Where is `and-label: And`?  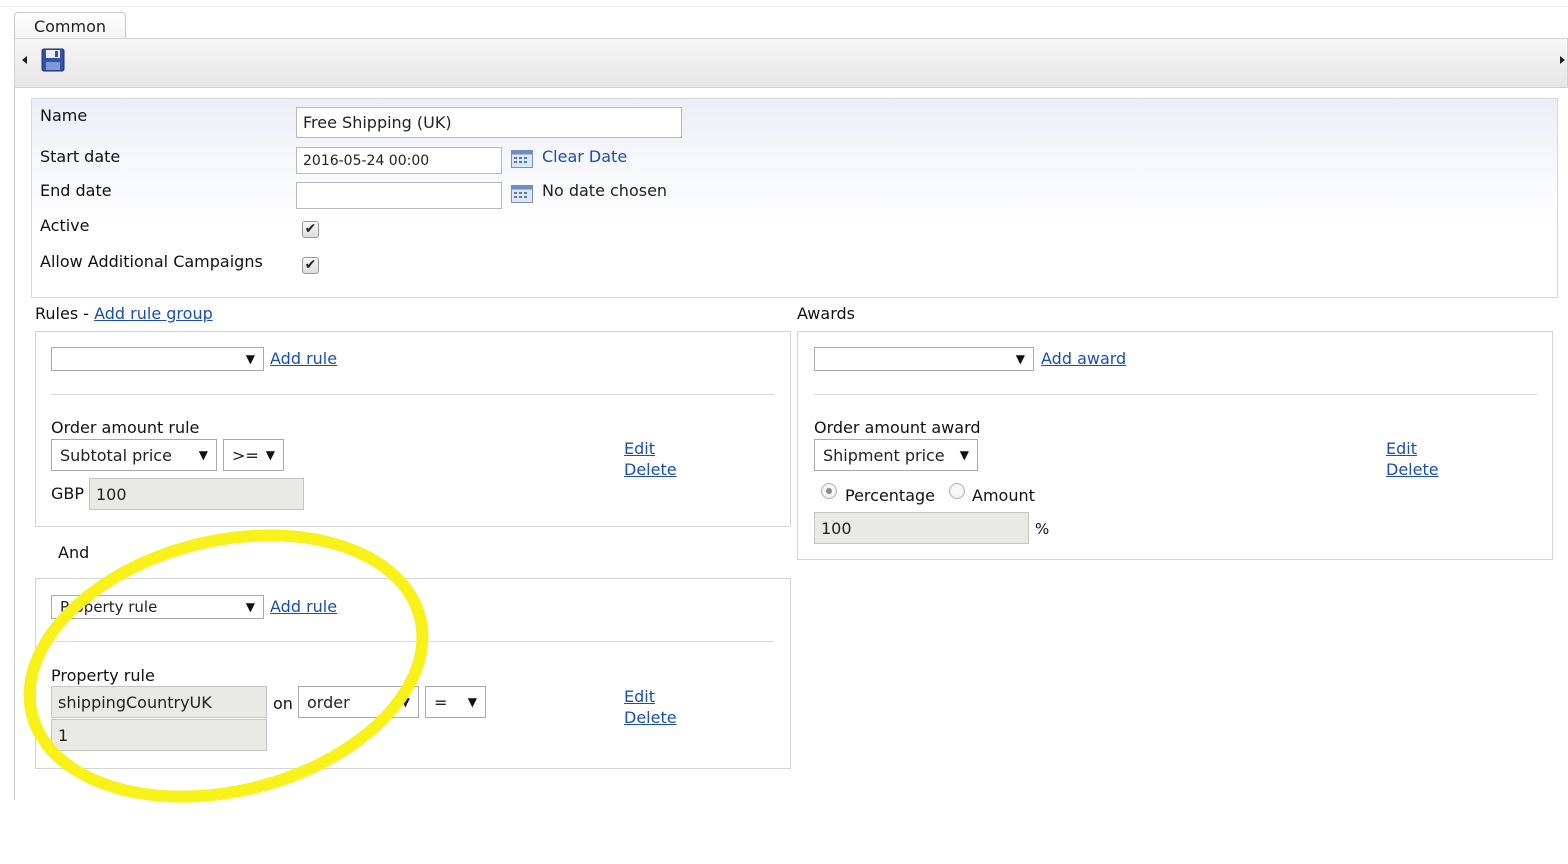
and-label: And is located at coordinates (74, 552).